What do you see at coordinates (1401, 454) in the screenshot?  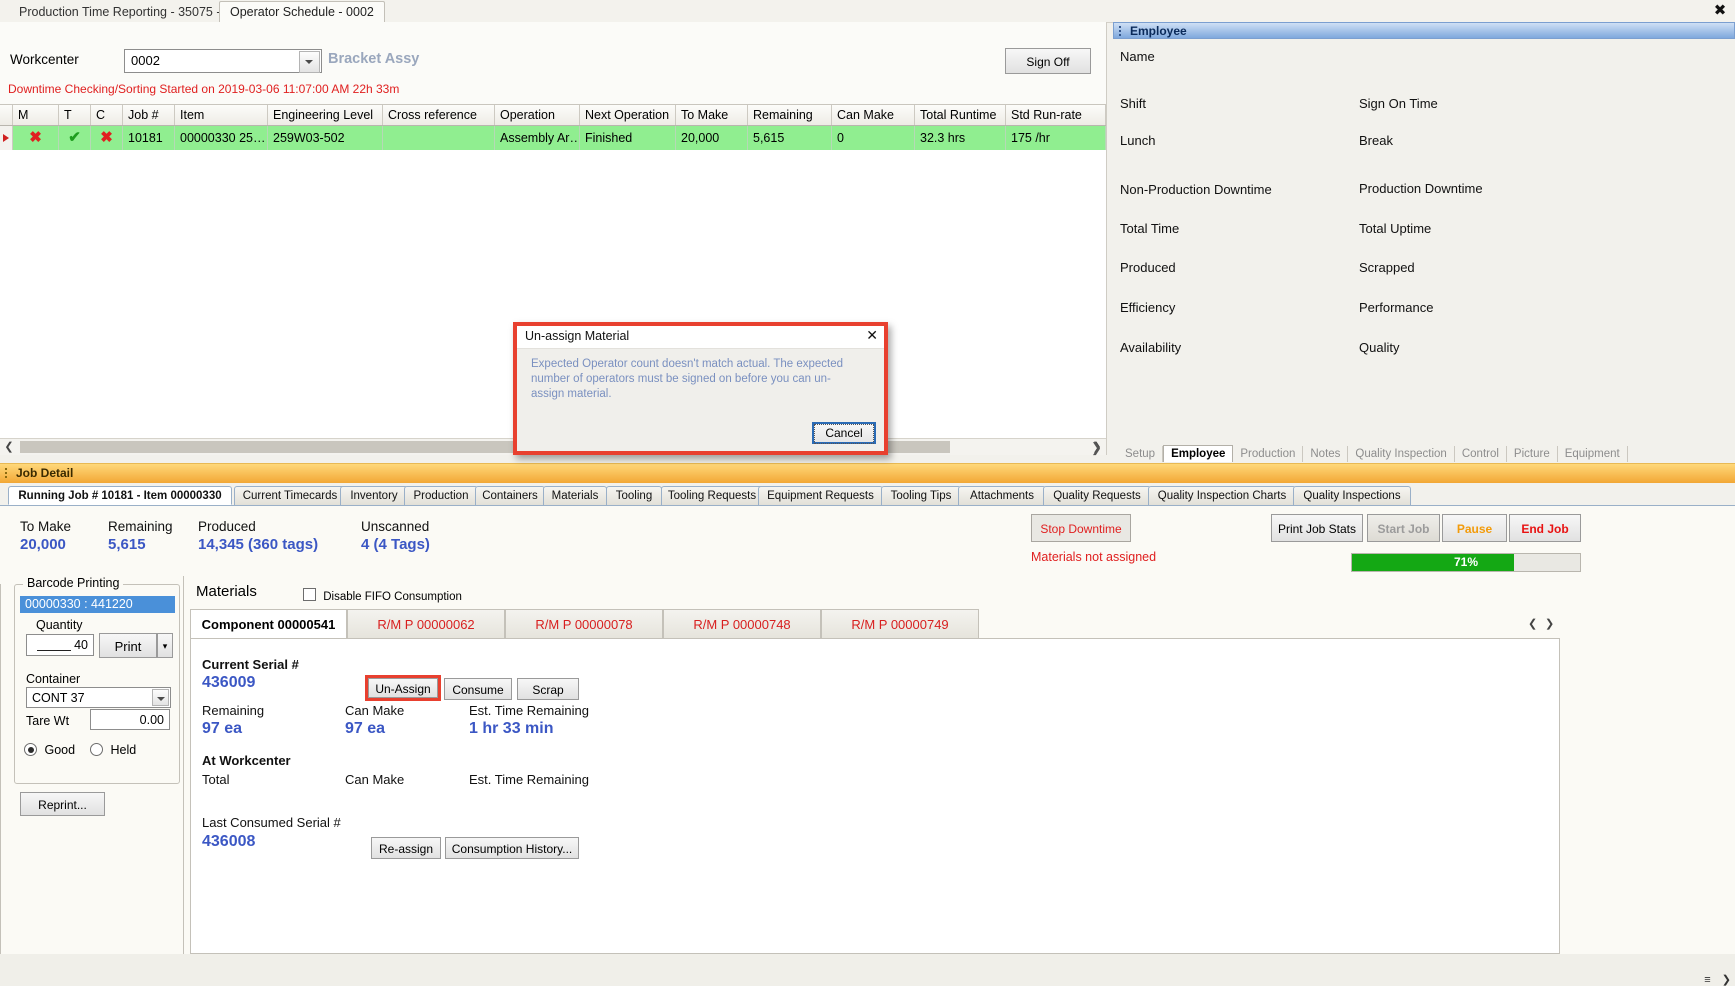 I see `tab-quality-inspection: Quality Inspection` at bounding box center [1401, 454].